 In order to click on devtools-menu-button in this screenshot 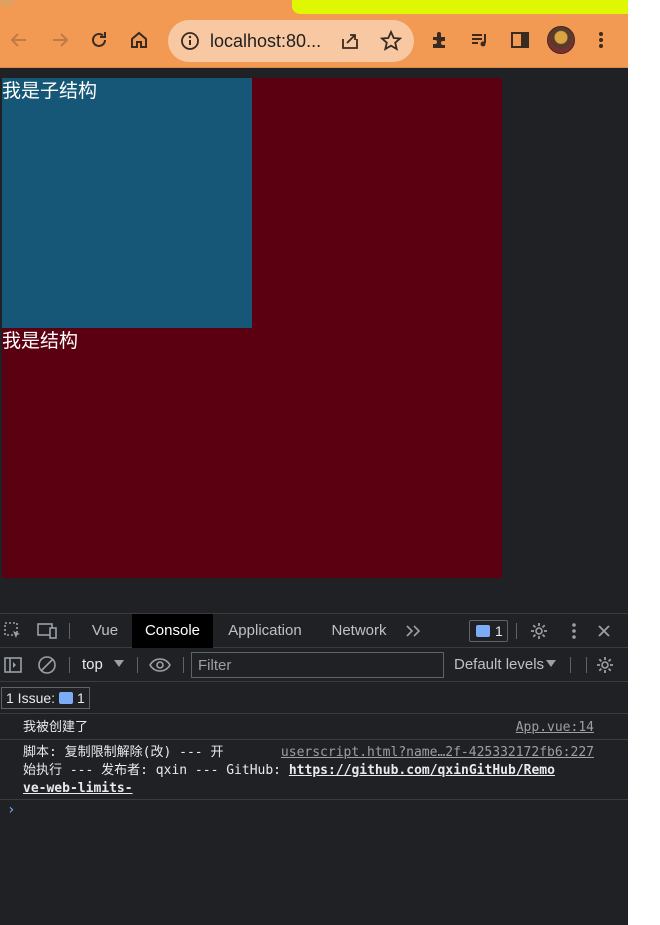, I will do `click(574, 631)`.